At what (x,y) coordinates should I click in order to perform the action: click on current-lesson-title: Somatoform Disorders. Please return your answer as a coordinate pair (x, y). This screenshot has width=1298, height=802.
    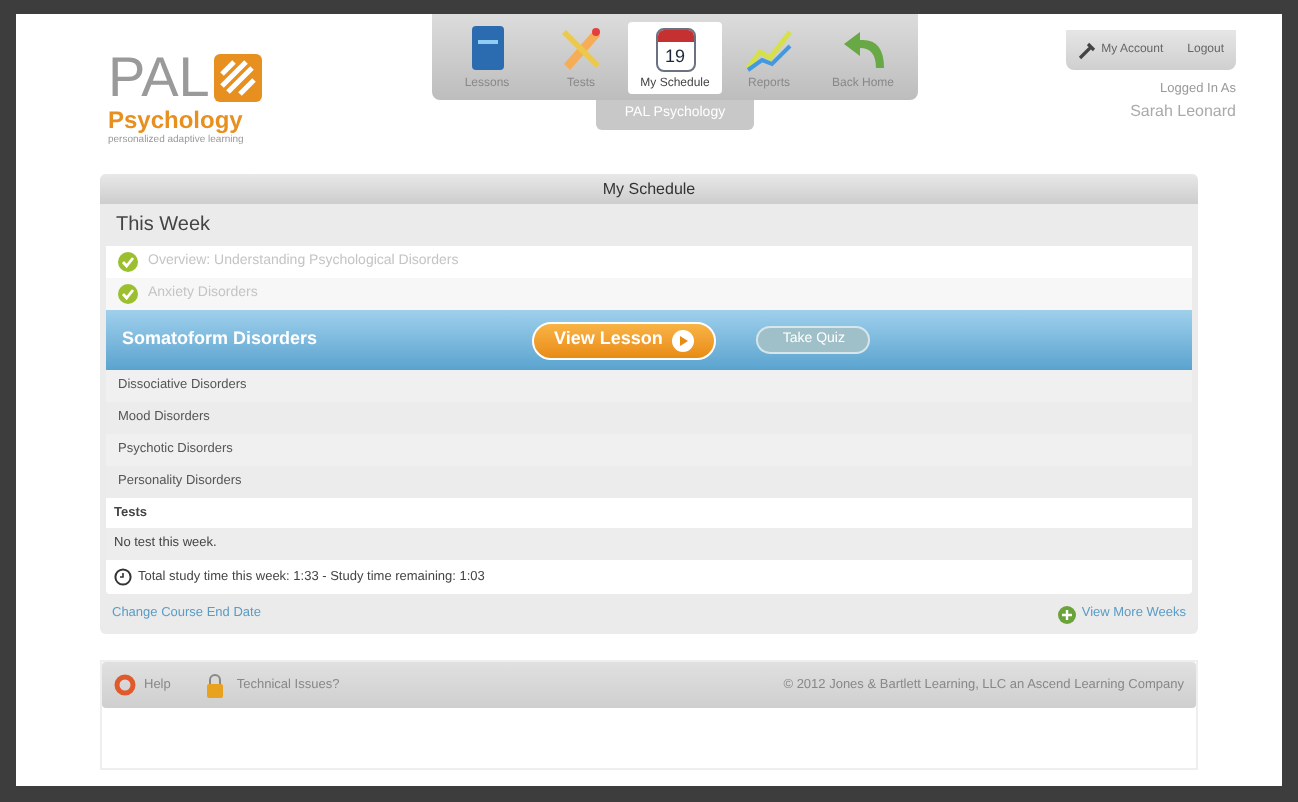
    Looking at the image, I should click on (327, 340).